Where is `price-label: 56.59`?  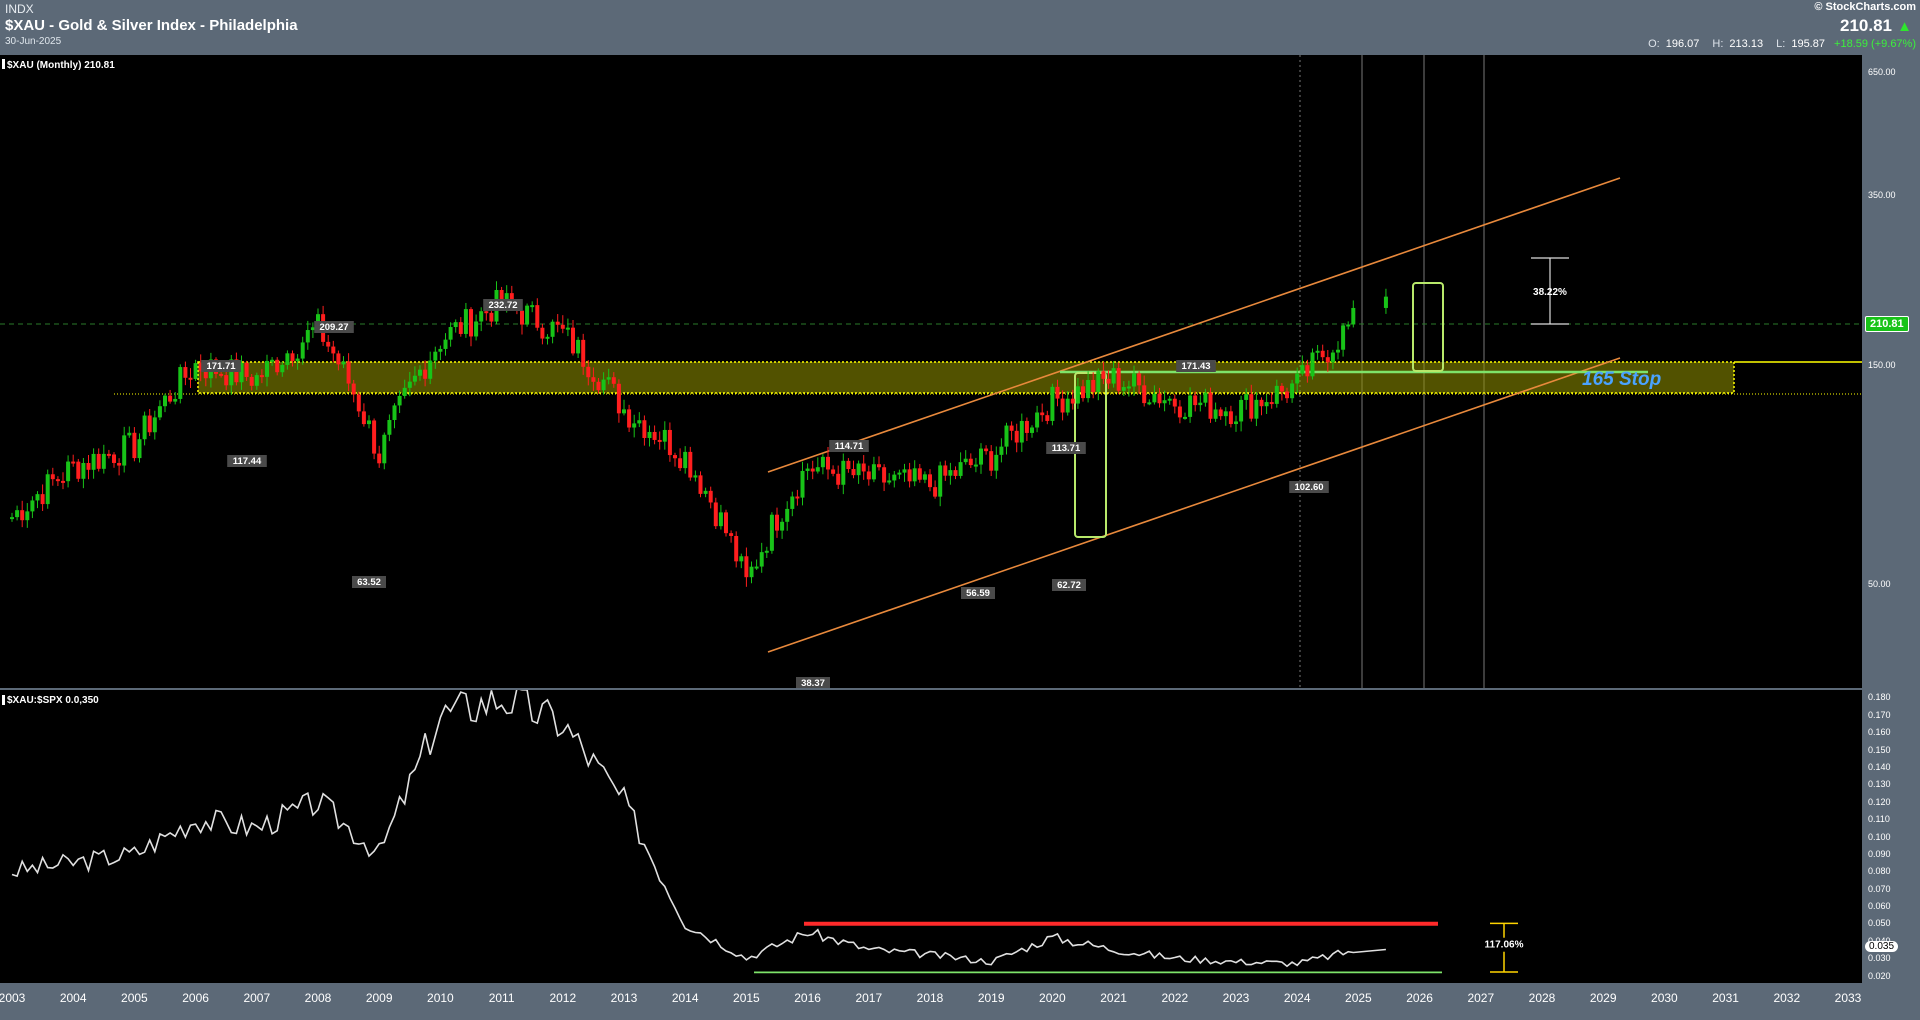 price-label: 56.59 is located at coordinates (978, 593).